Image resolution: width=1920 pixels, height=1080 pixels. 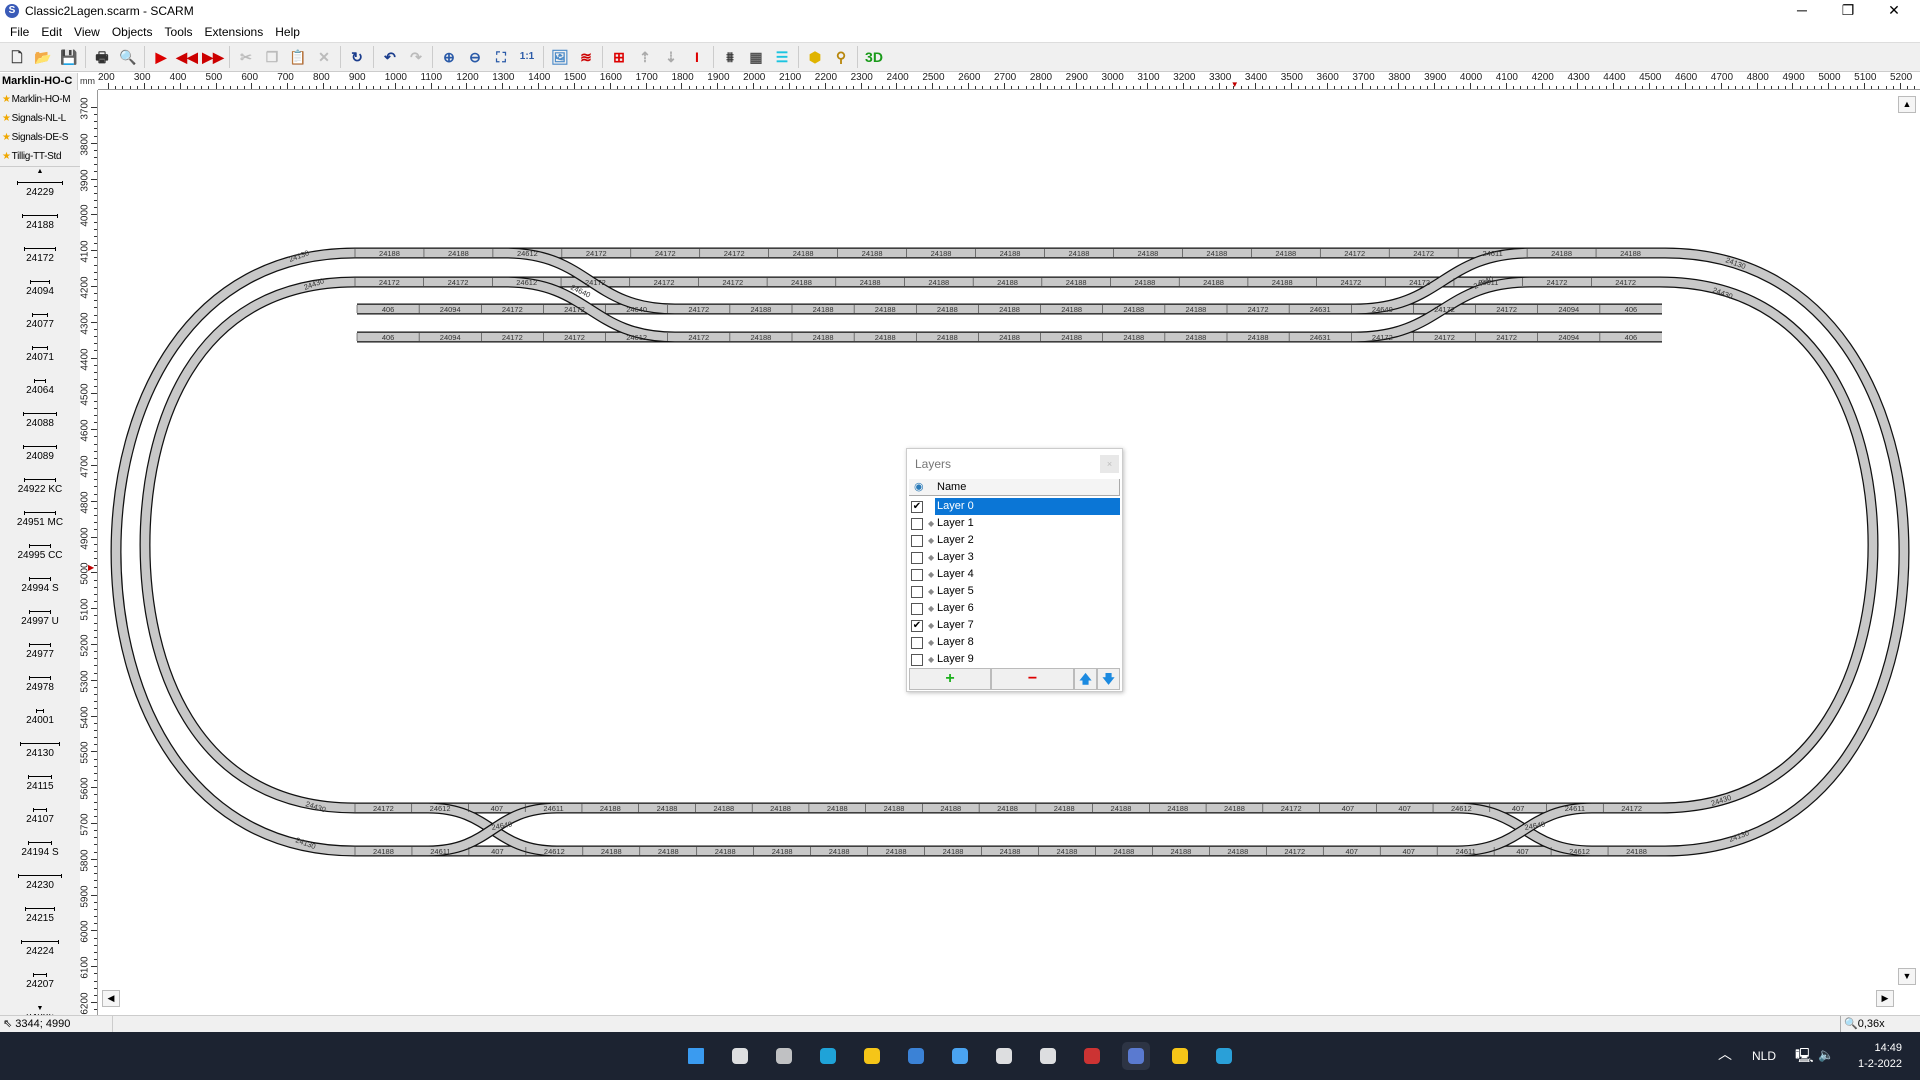 What do you see at coordinates (1015, 642) in the screenshot?
I see `layer-row: ◆ Layer 8` at bounding box center [1015, 642].